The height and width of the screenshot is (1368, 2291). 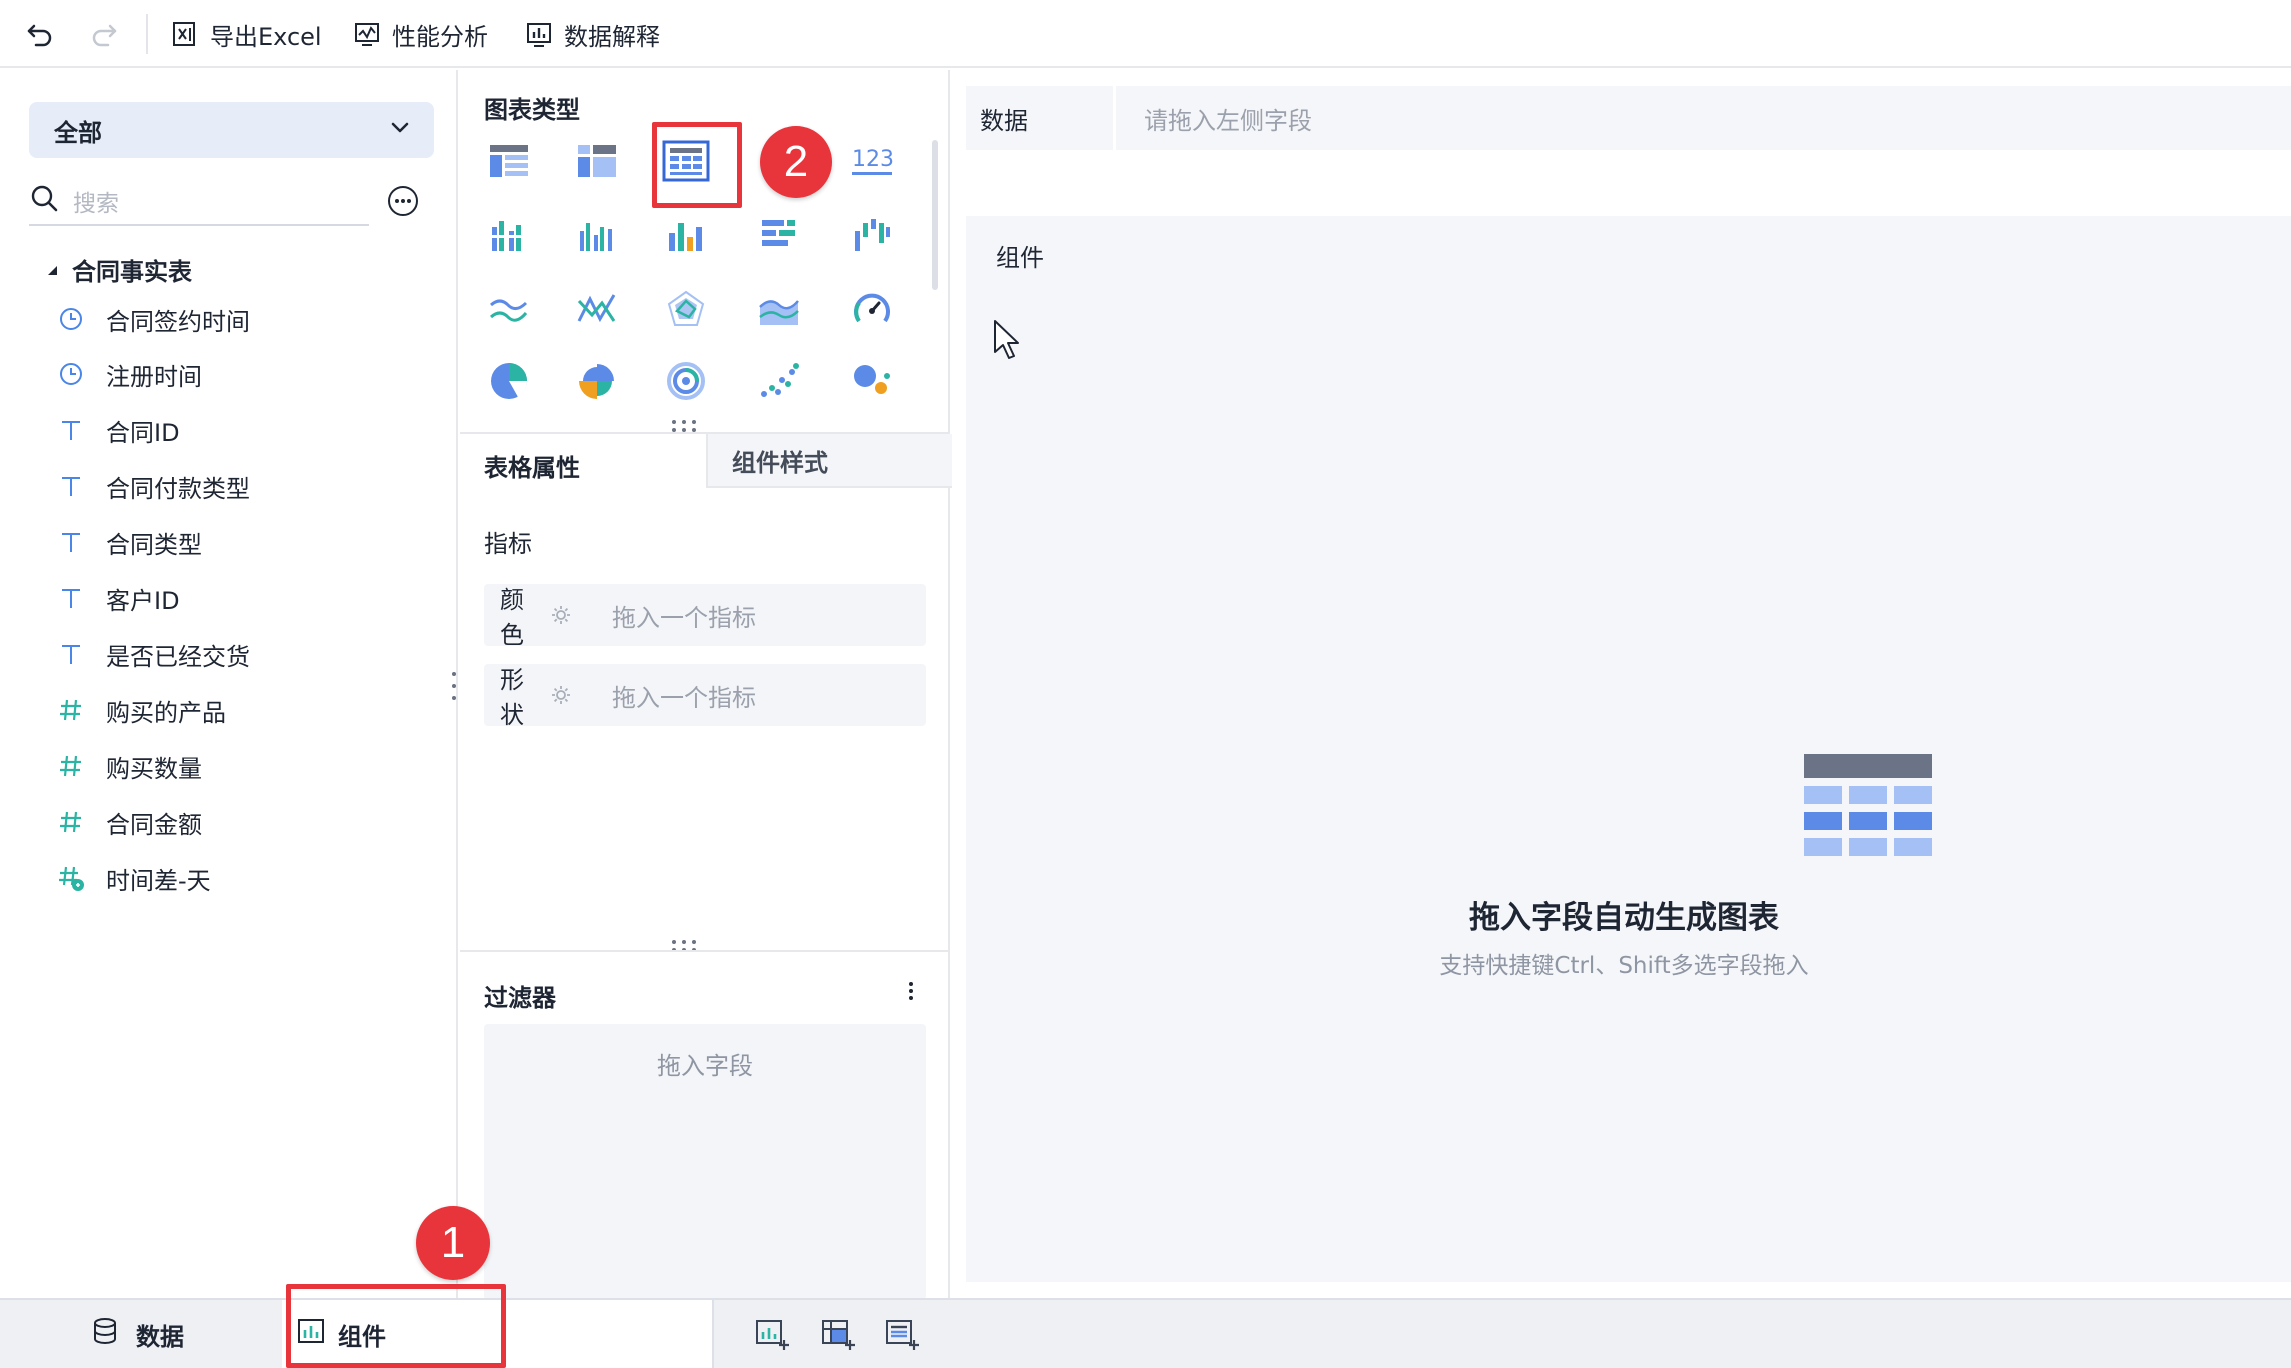 I want to click on performance-label: 性能分析, so click(x=440, y=36).